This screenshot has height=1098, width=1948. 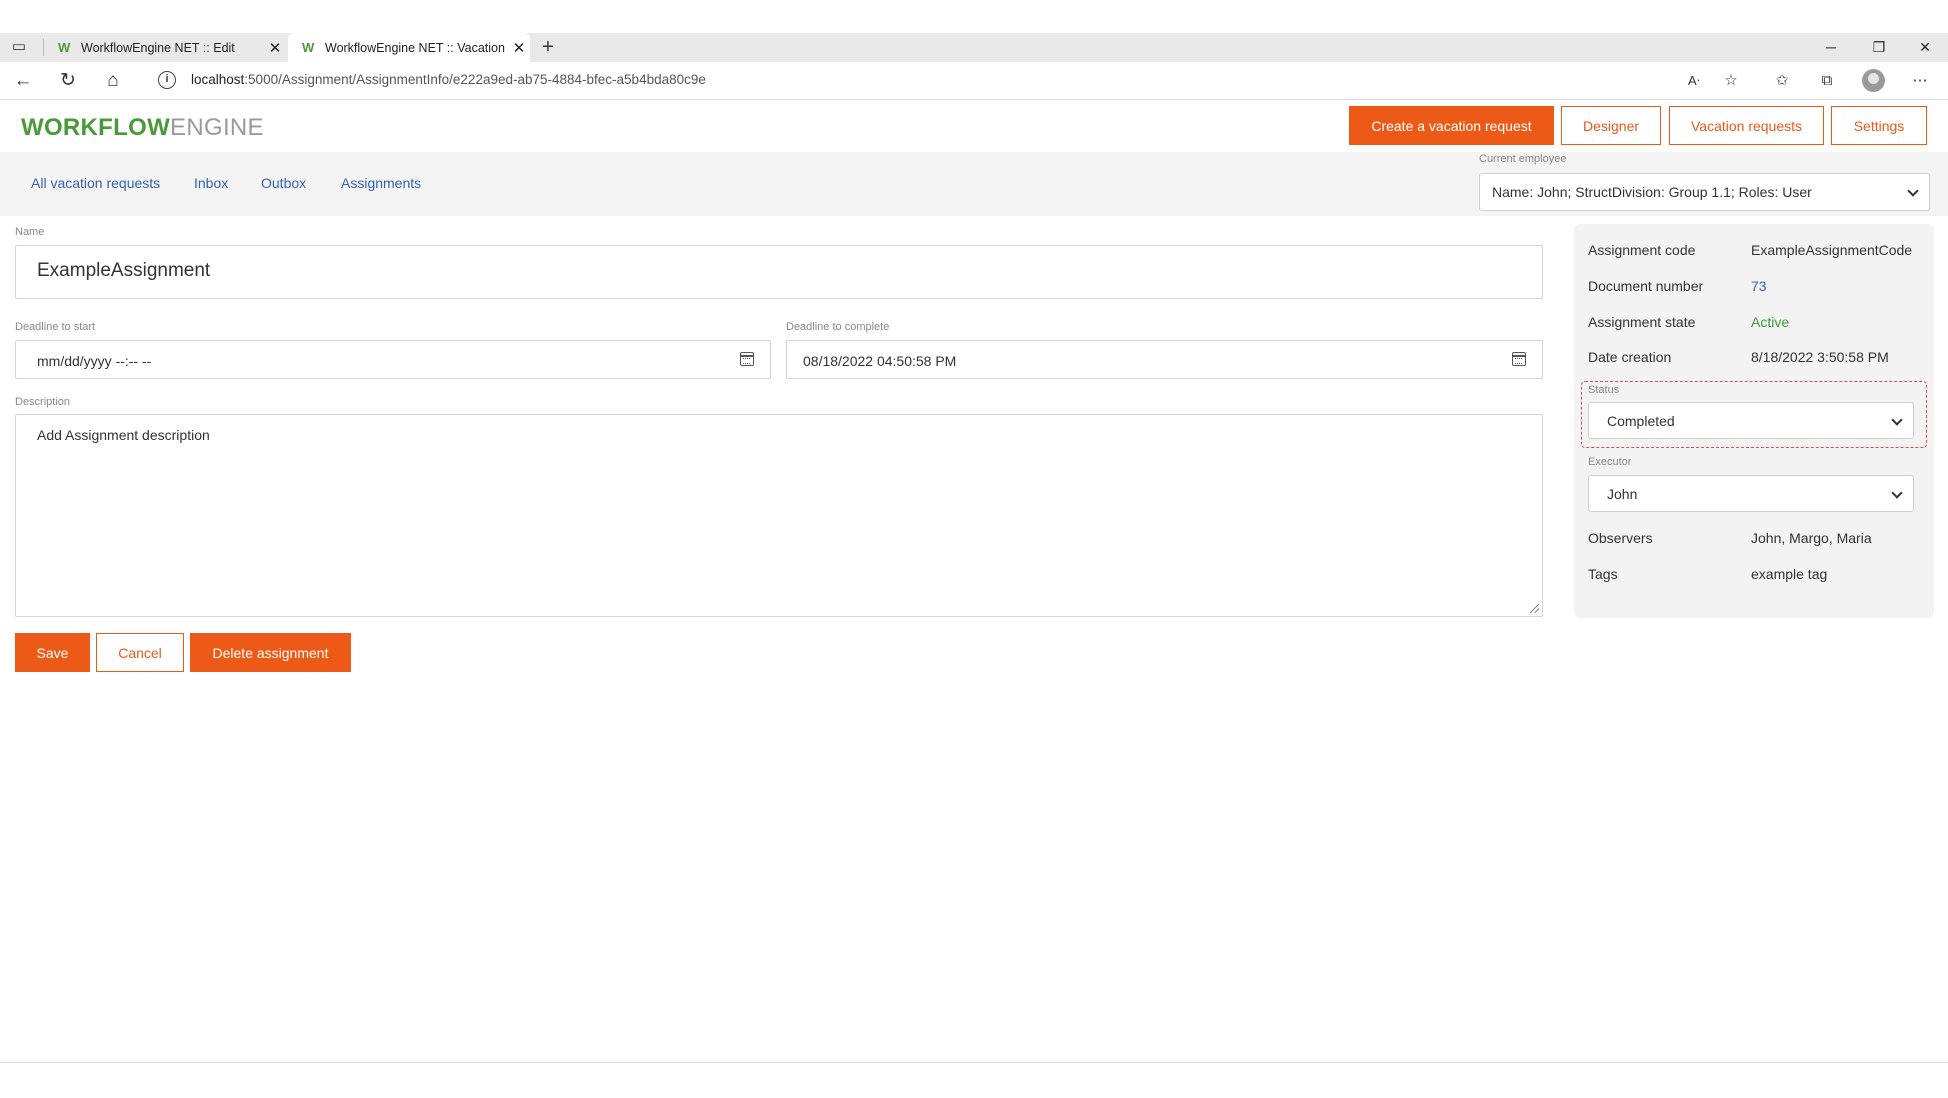 What do you see at coordinates (68, 81) in the screenshot?
I see `refresh-icon: ↻` at bounding box center [68, 81].